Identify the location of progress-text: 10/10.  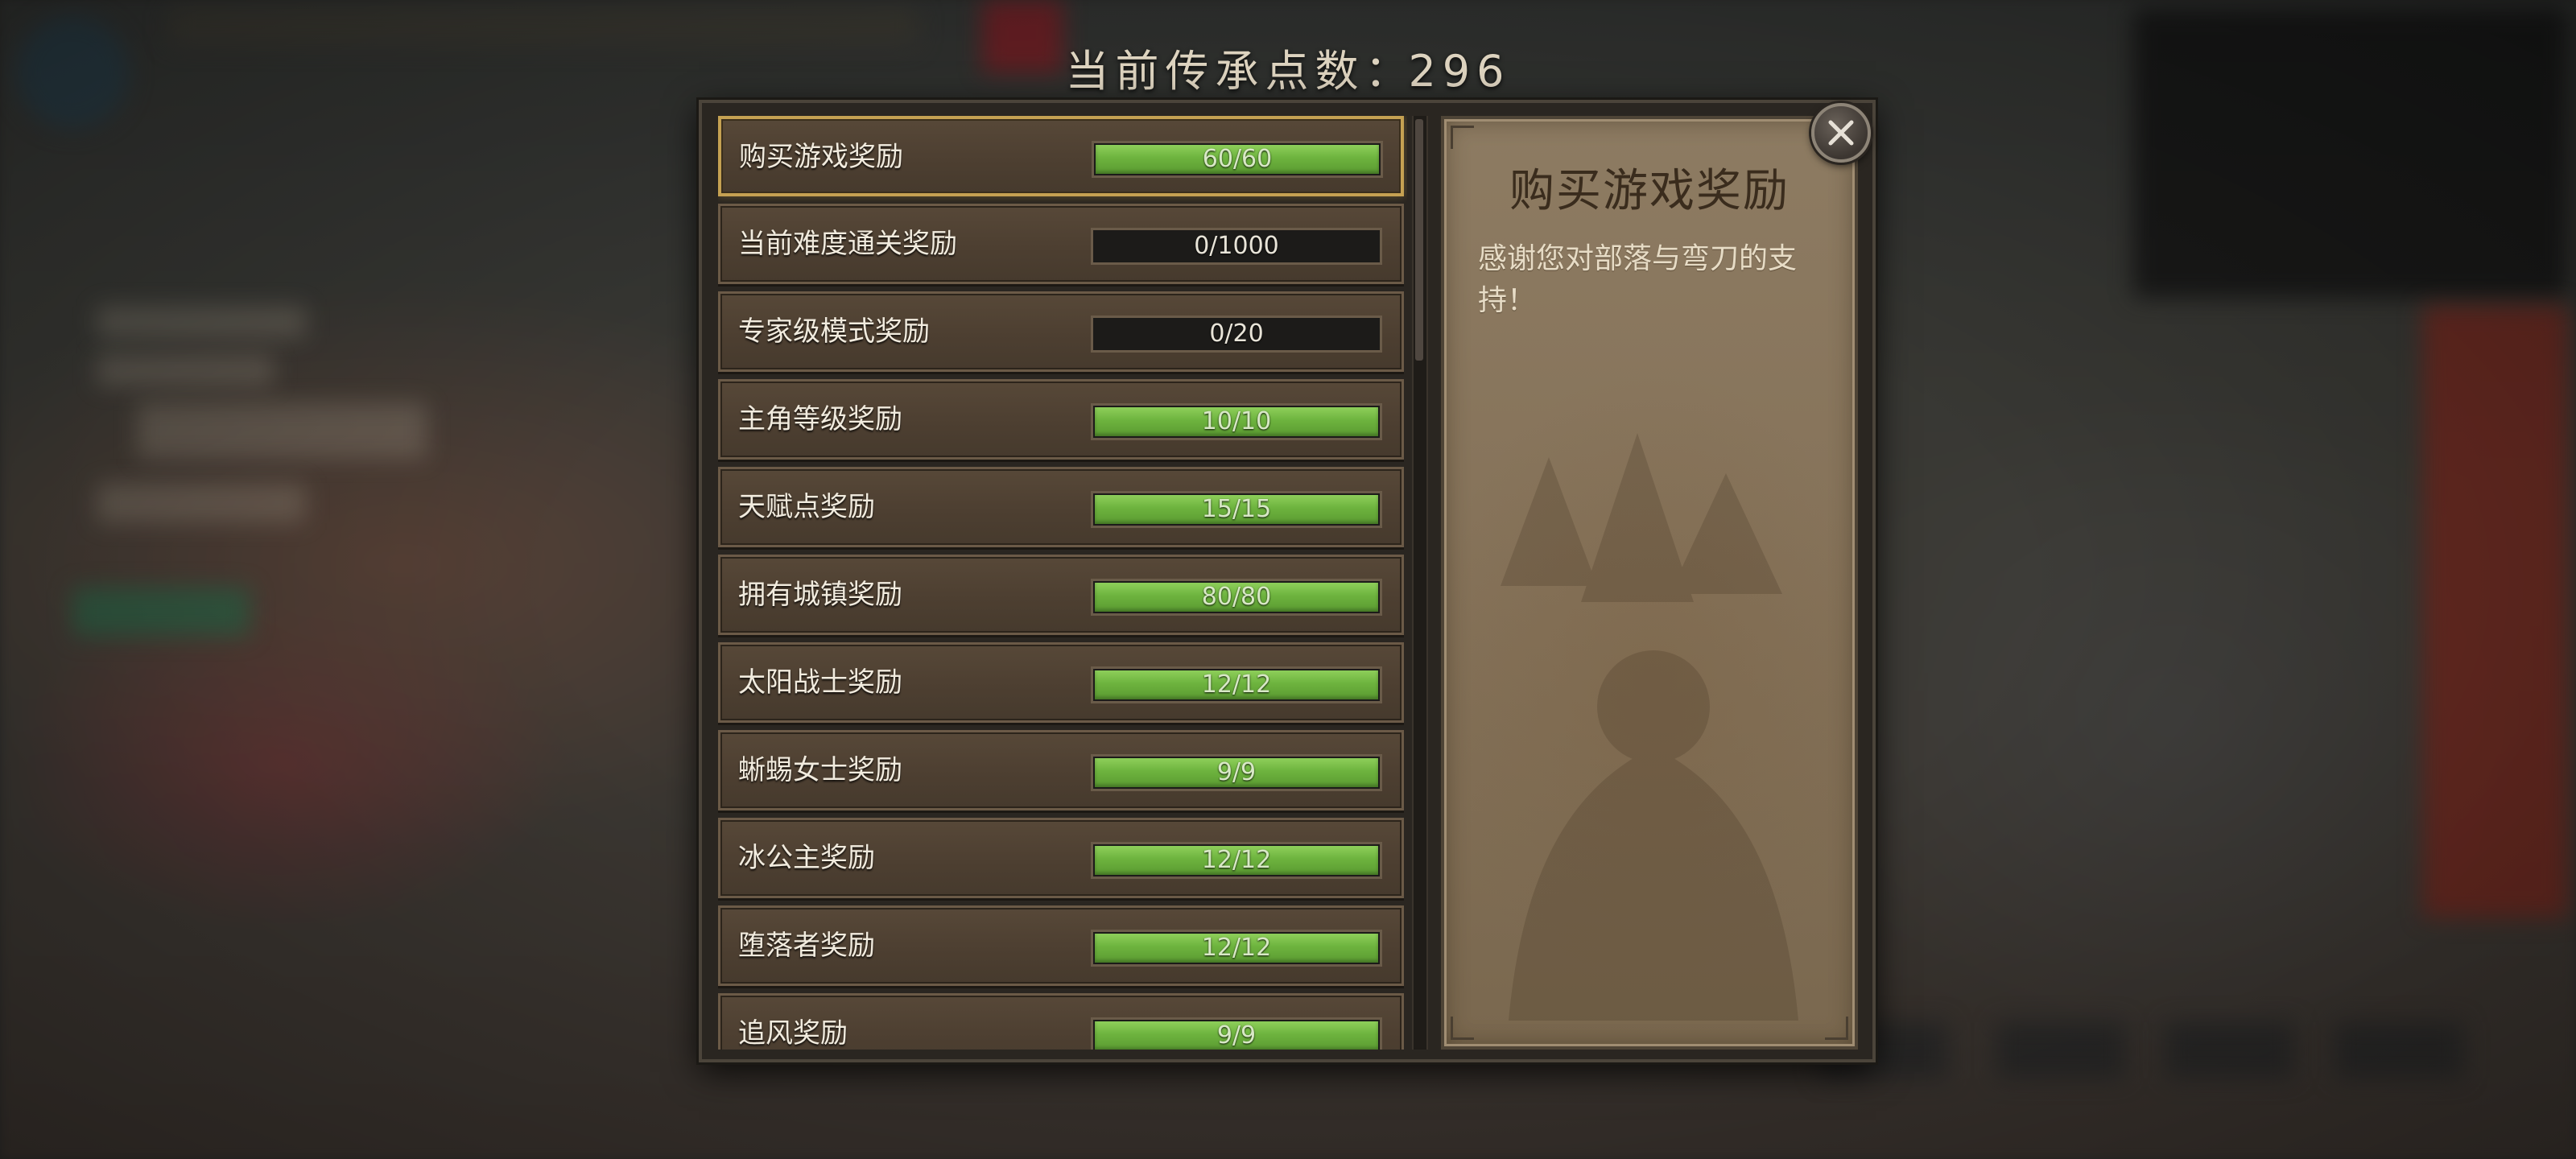
(1236, 421).